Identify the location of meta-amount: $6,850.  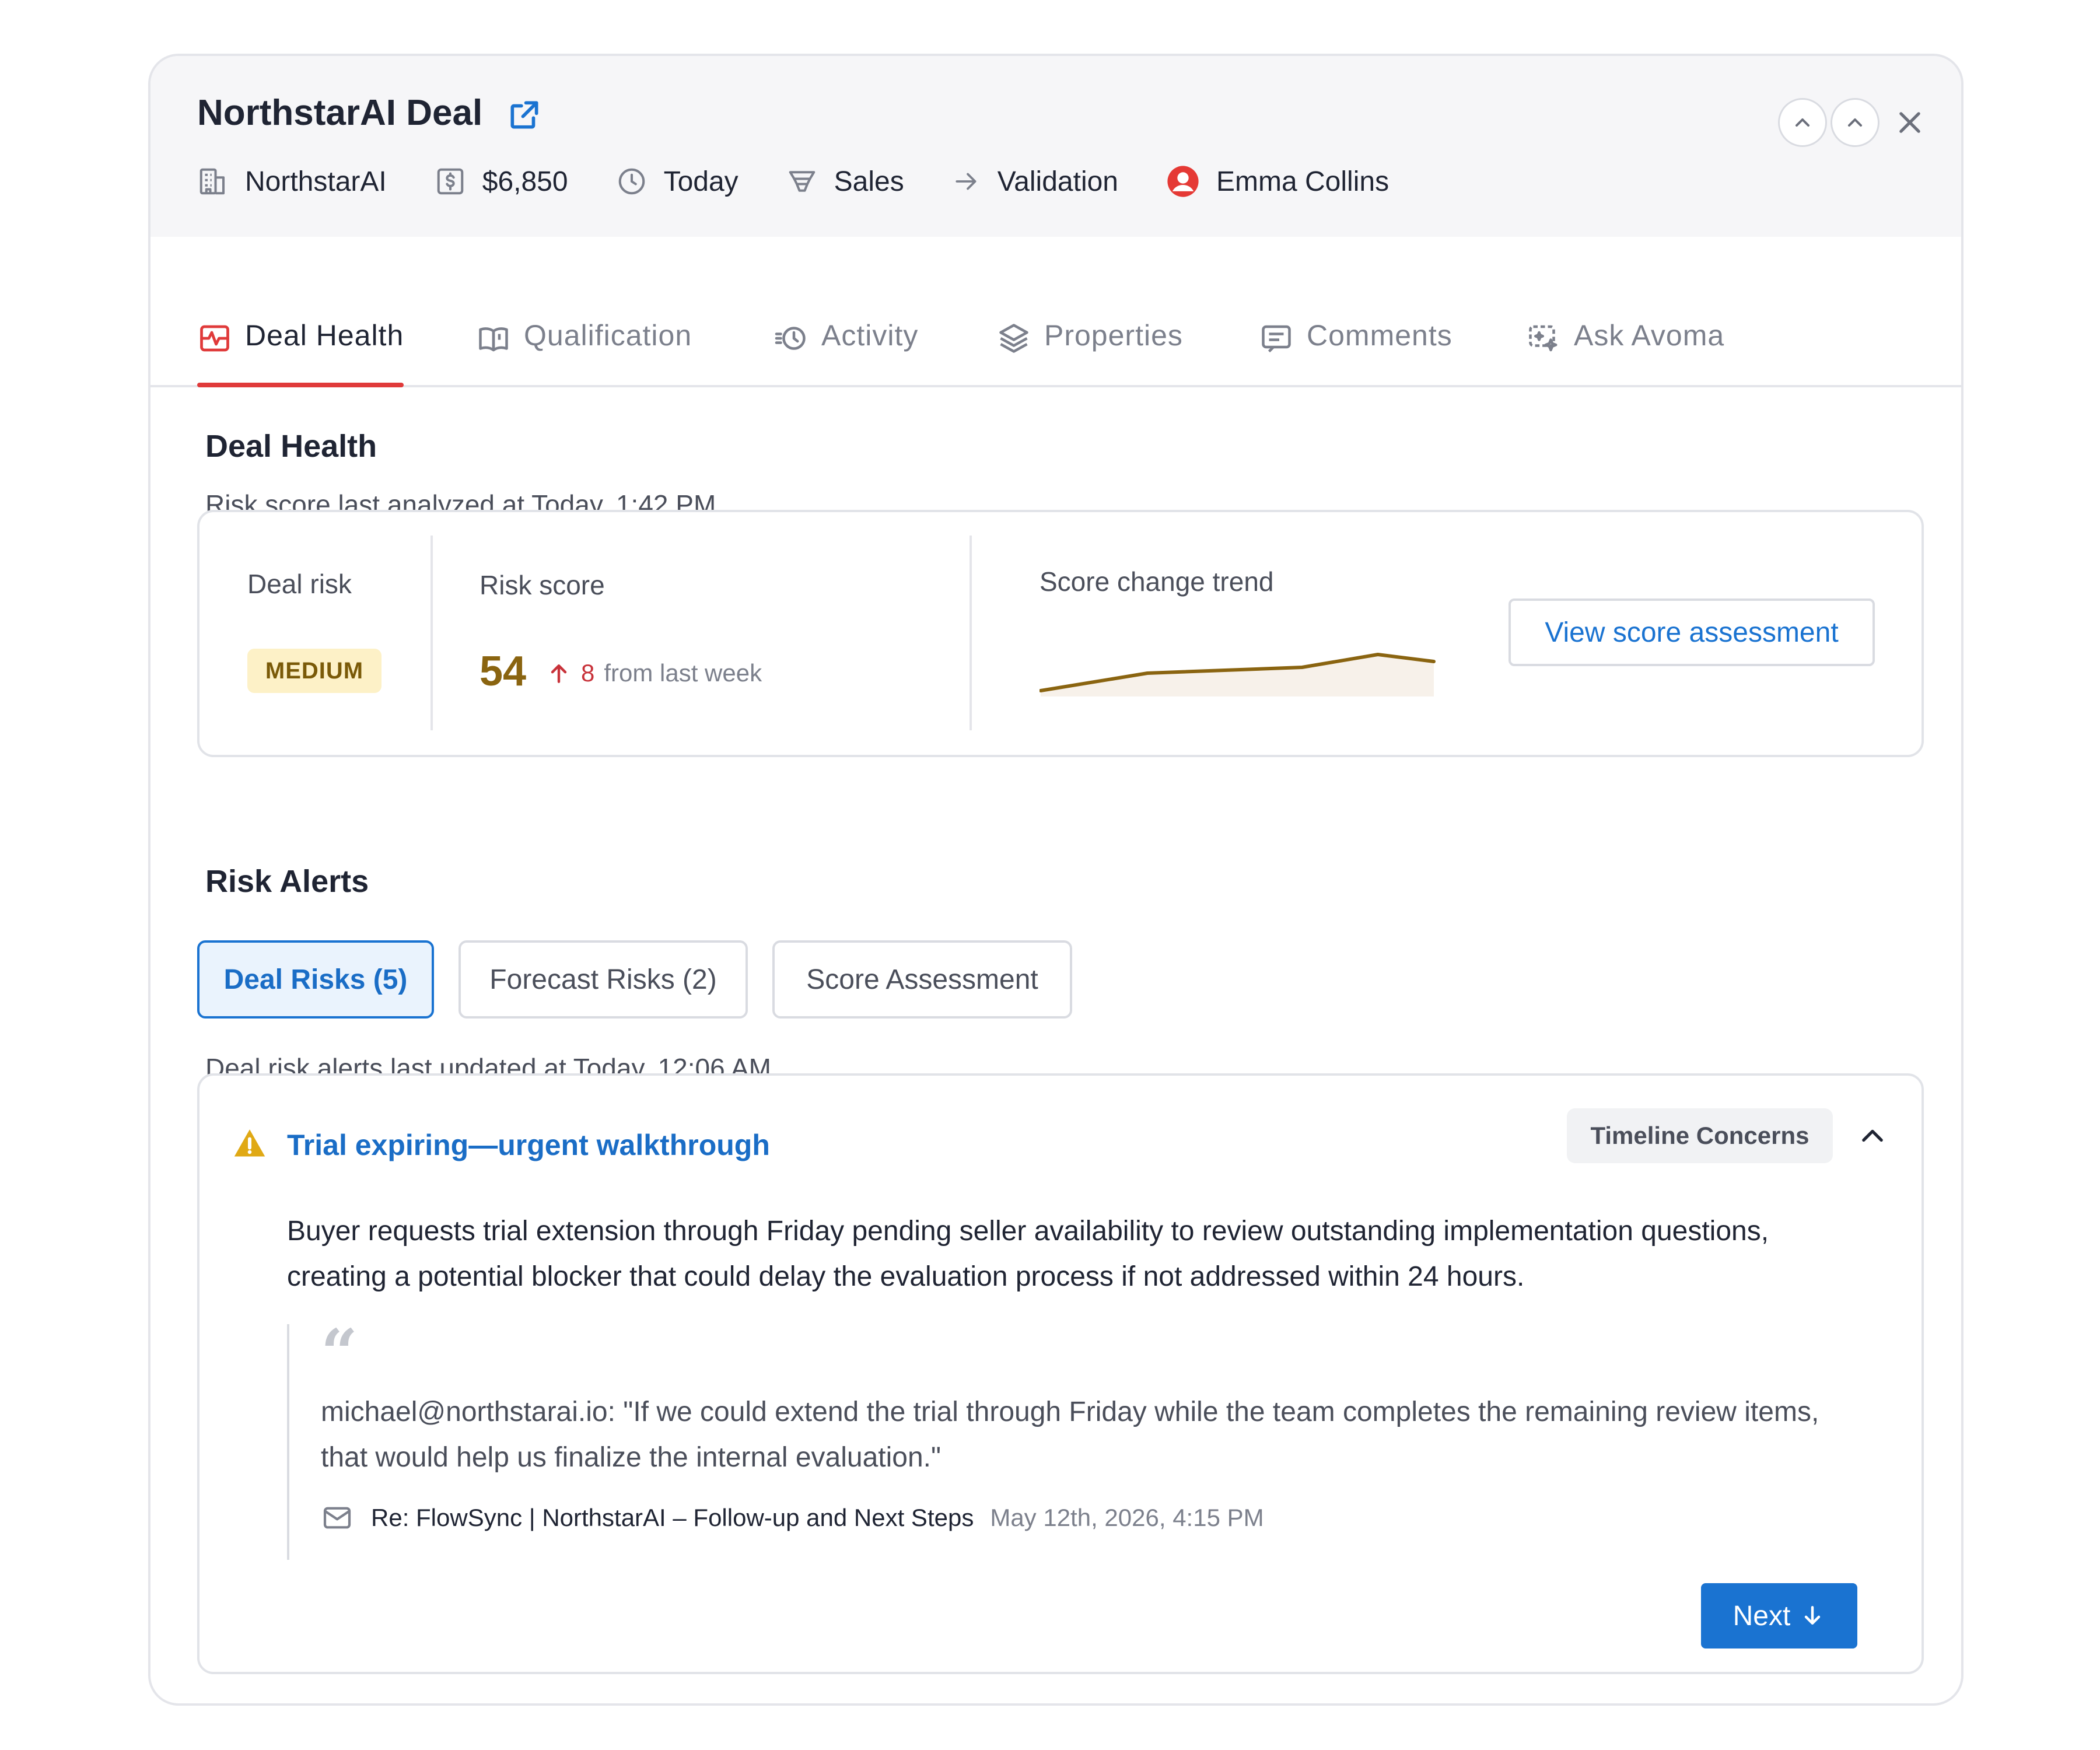
(501, 182).